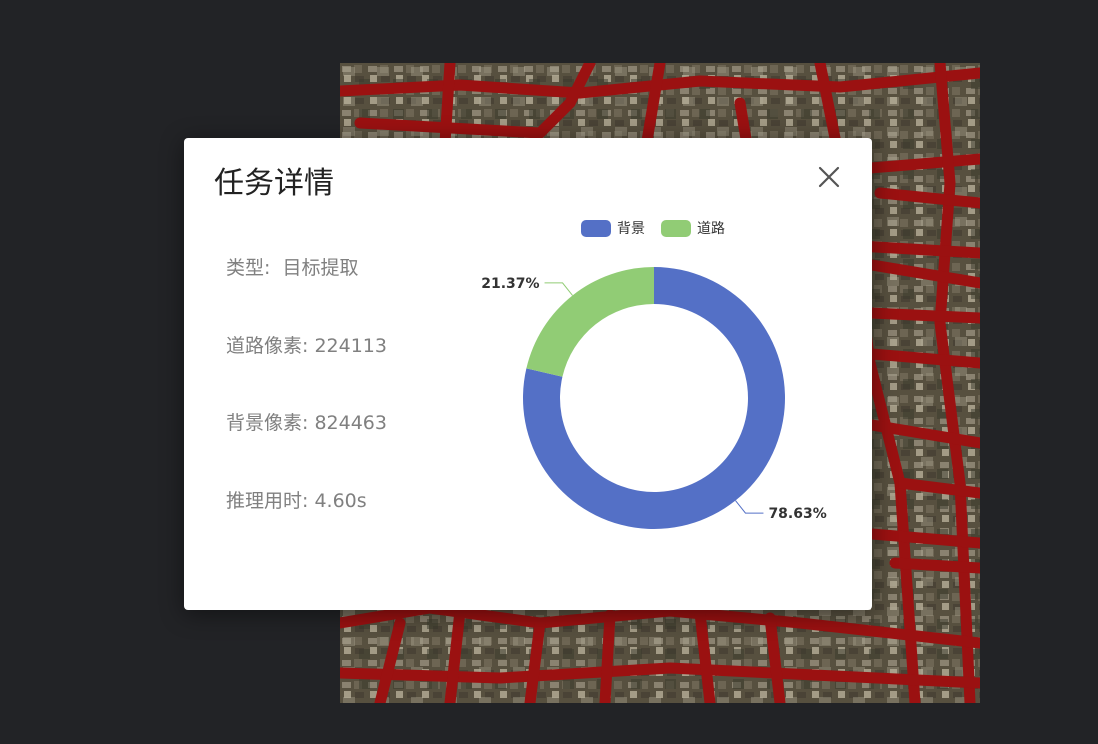  Describe the element at coordinates (829, 177) in the screenshot. I see `close-icon` at that location.